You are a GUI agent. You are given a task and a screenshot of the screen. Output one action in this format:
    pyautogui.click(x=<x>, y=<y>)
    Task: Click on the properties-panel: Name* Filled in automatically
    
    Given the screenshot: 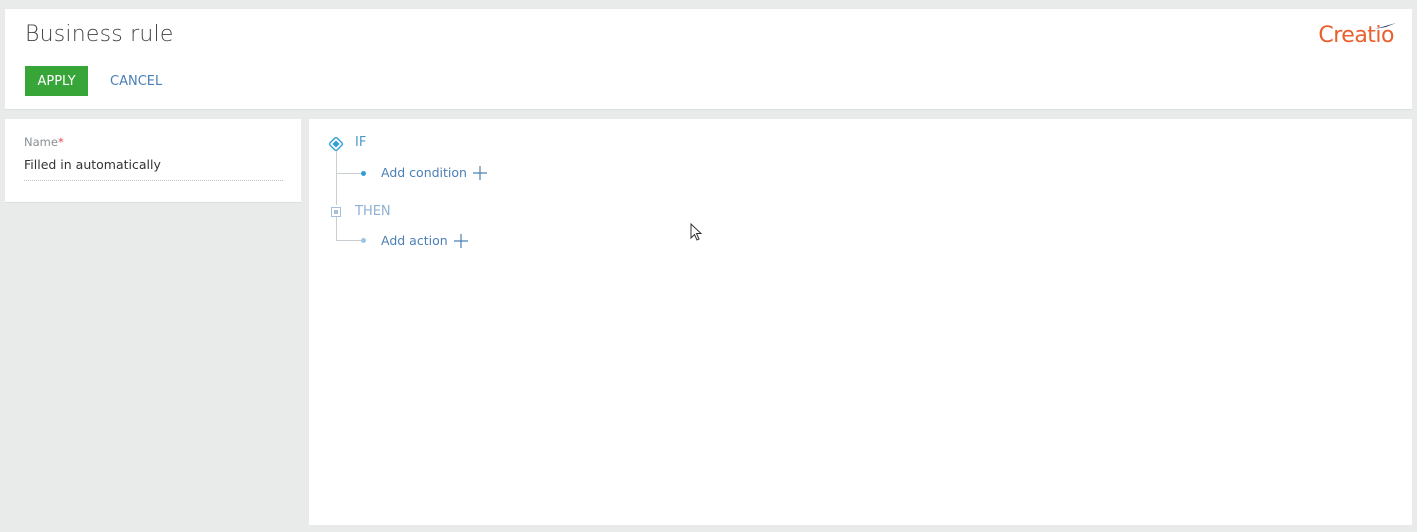 What is the action you would take?
    pyautogui.click(x=153, y=161)
    